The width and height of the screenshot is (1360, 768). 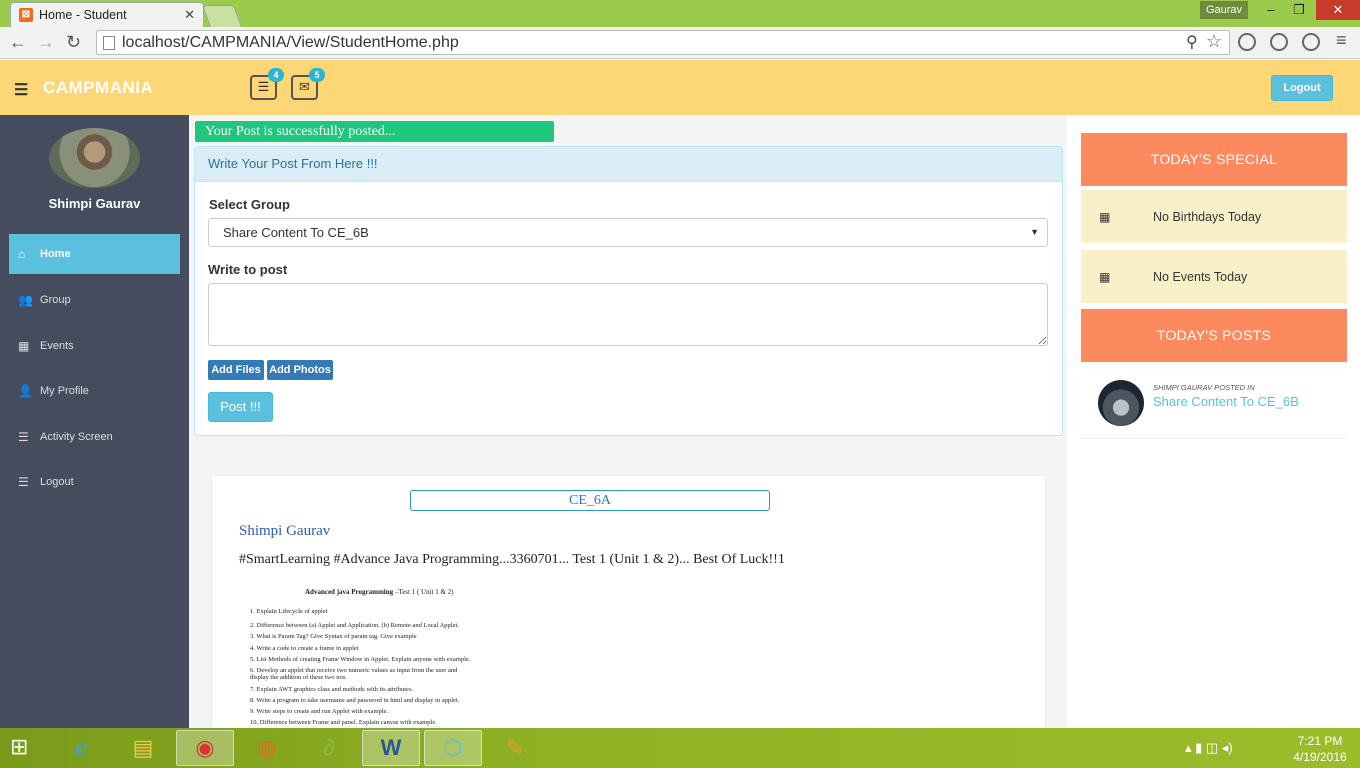 What do you see at coordinates (1224, 10) in the screenshot?
I see `browser-user-badge: Gaurav` at bounding box center [1224, 10].